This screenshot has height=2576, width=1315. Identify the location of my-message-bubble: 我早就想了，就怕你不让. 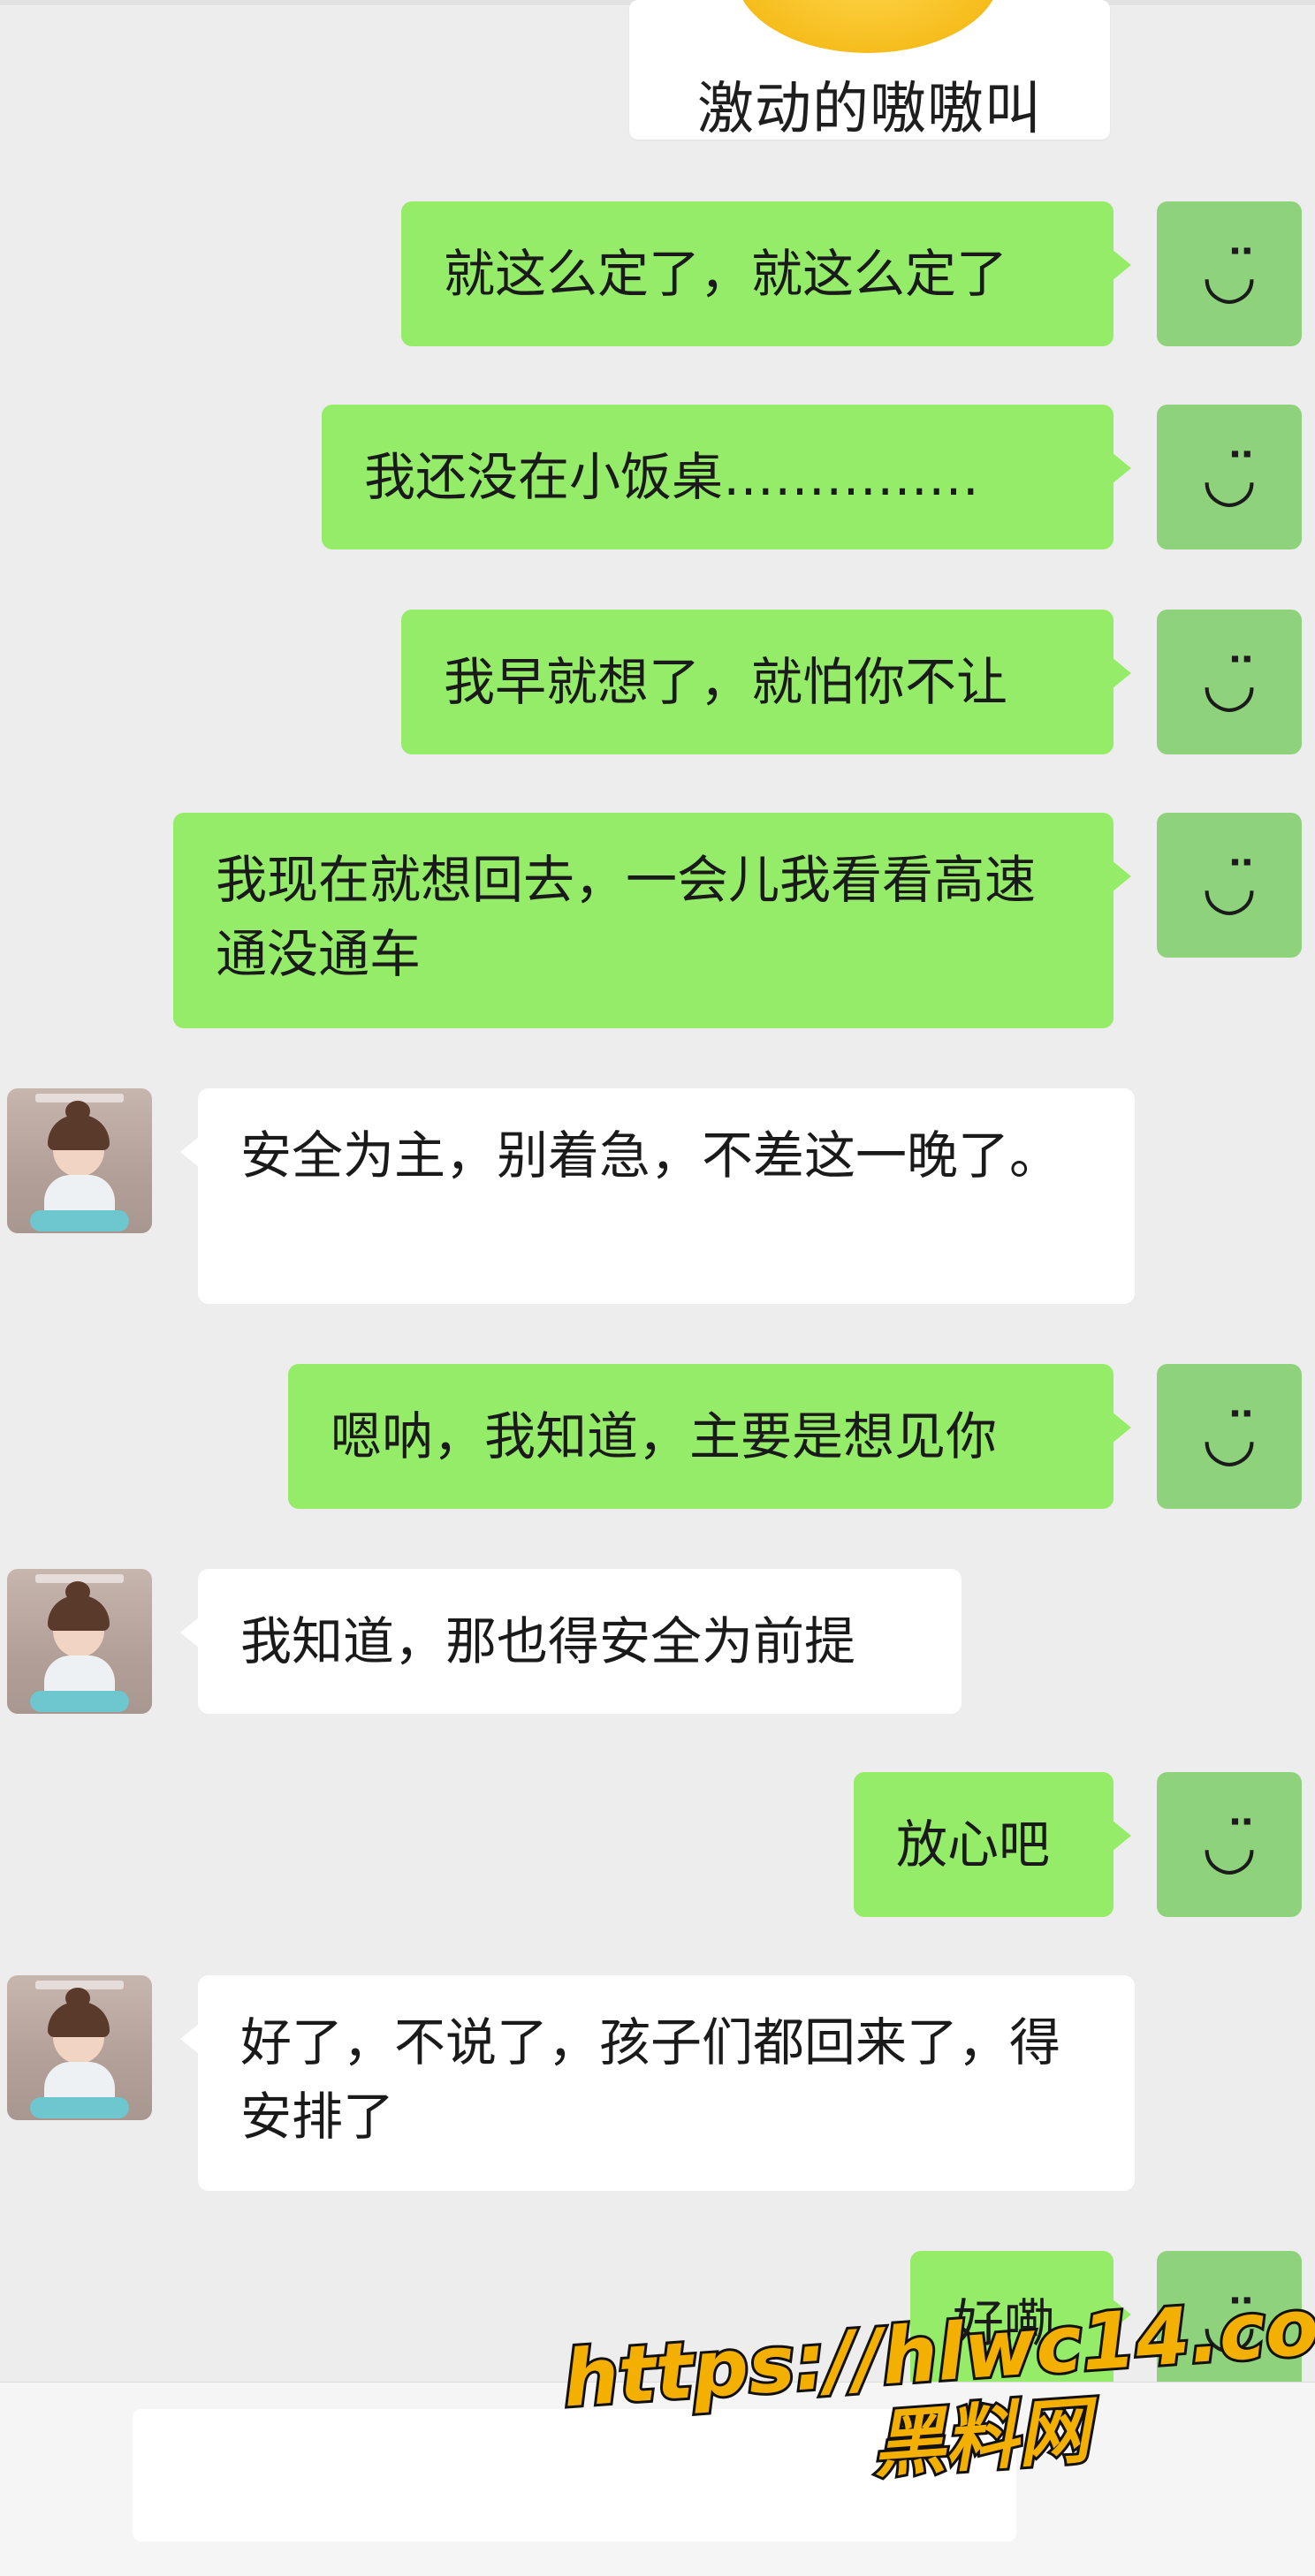
(766, 682).